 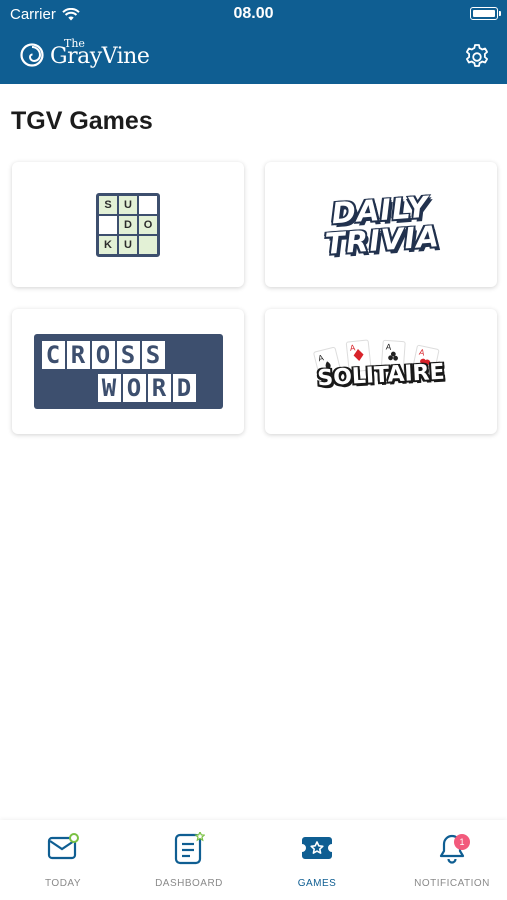 I want to click on solitaire-logo: A A A A SOLITAIRE, so click(x=381, y=372).